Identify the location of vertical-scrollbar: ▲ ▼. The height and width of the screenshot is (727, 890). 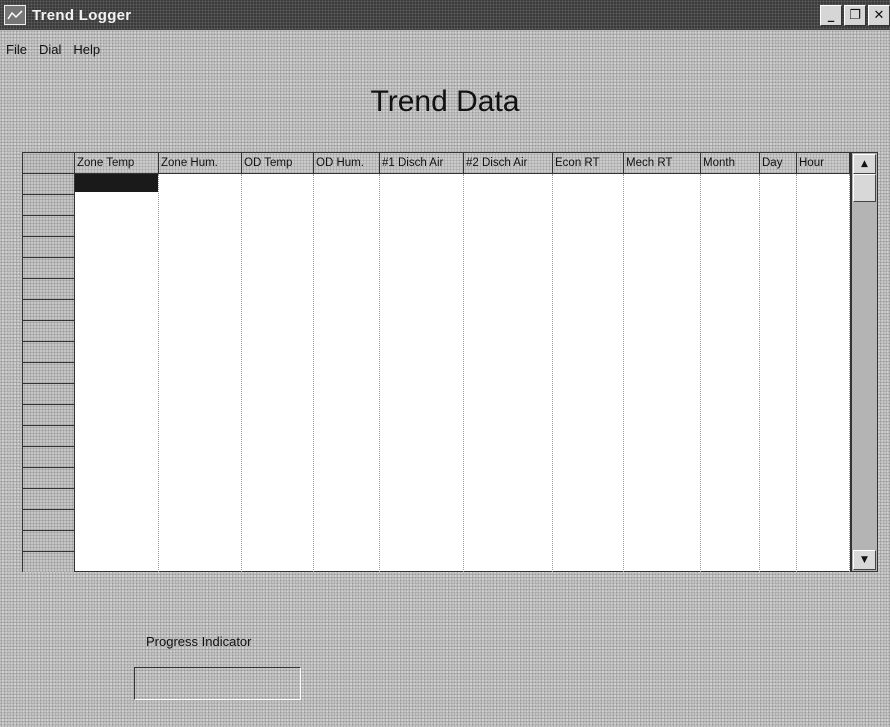
(864, 362).